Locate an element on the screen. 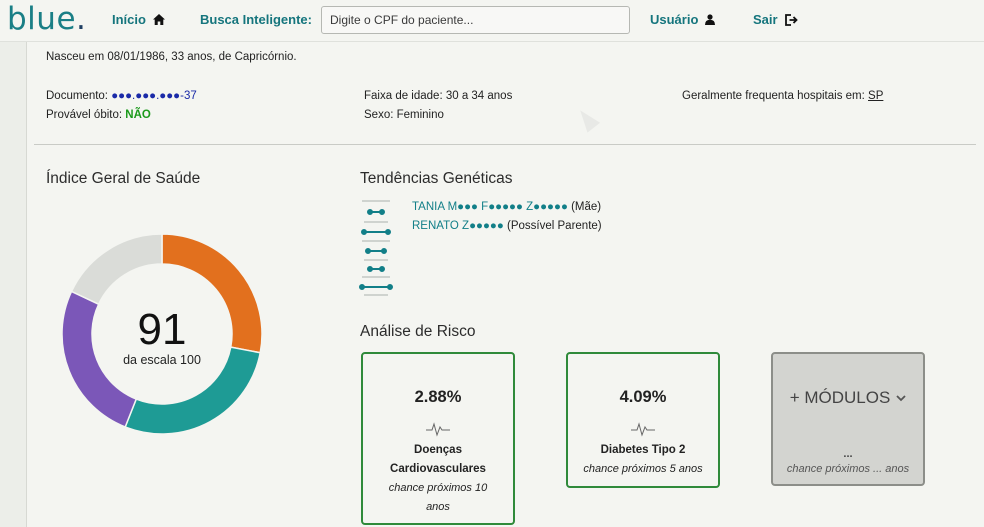 The height and width of the screenshot is (527, 984). user-link: Usuário is located at coordinates (683, 19).